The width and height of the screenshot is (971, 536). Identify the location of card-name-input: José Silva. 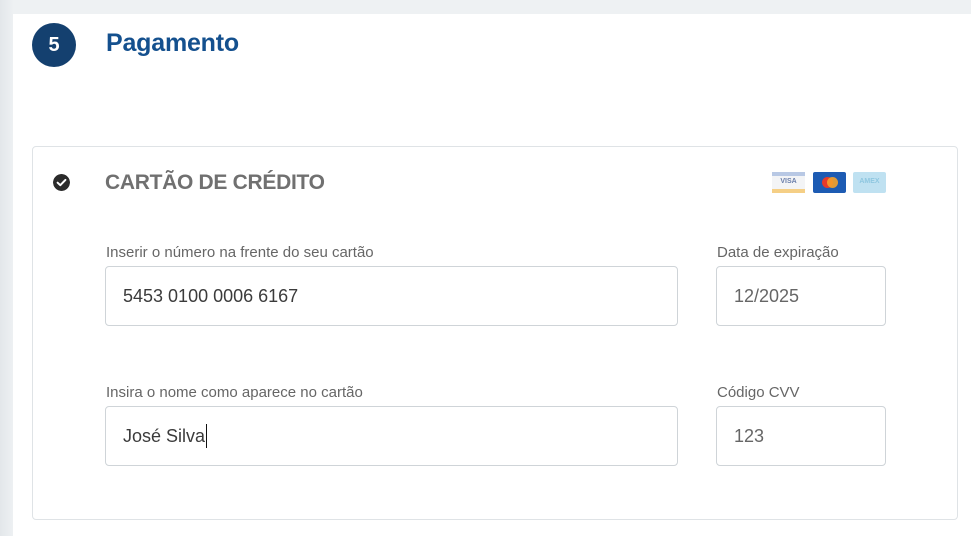
(391, 436).